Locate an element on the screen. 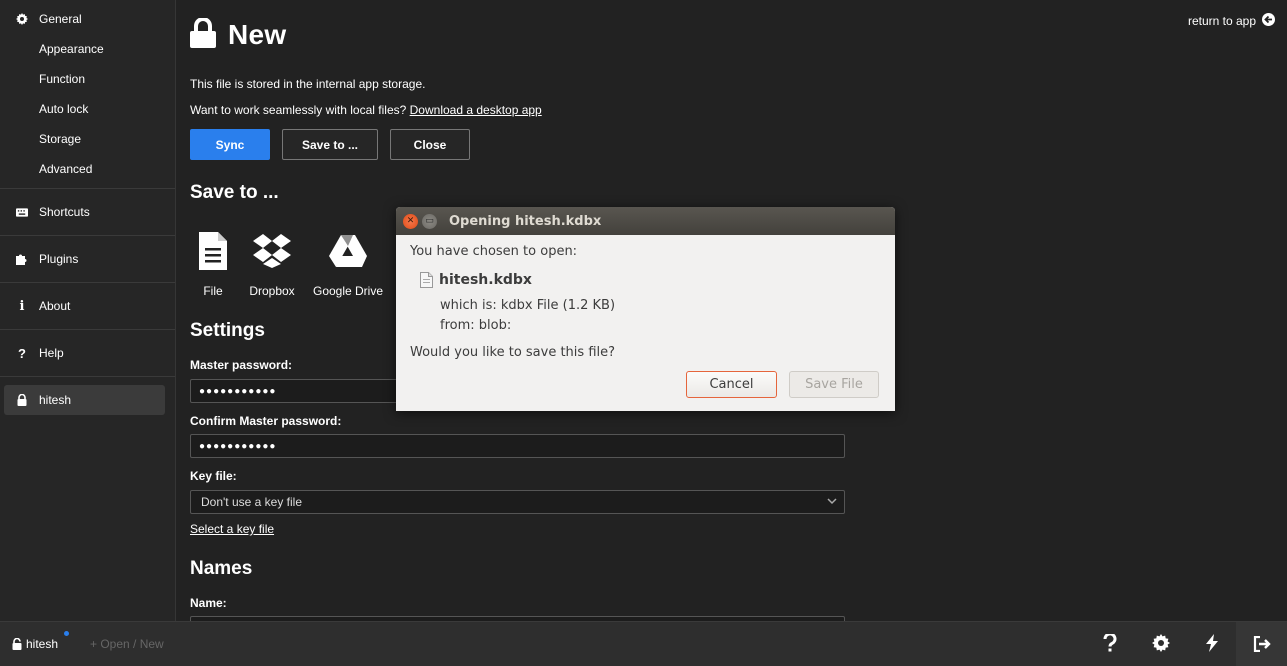 The width and height of the screenshot is (1287, 666). sidebar-item-function: Function is located at coordinates (87, 79).